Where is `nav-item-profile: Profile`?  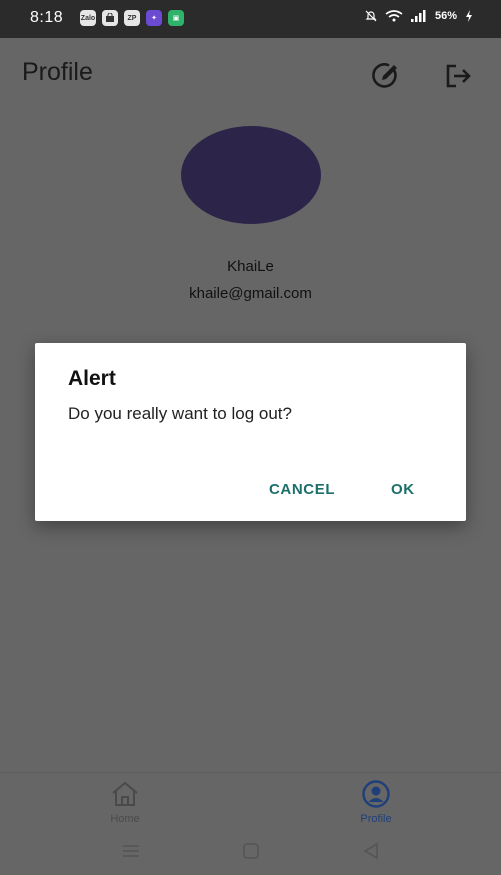 nav-item-profile: Profile is located at coordinates (376, 802).